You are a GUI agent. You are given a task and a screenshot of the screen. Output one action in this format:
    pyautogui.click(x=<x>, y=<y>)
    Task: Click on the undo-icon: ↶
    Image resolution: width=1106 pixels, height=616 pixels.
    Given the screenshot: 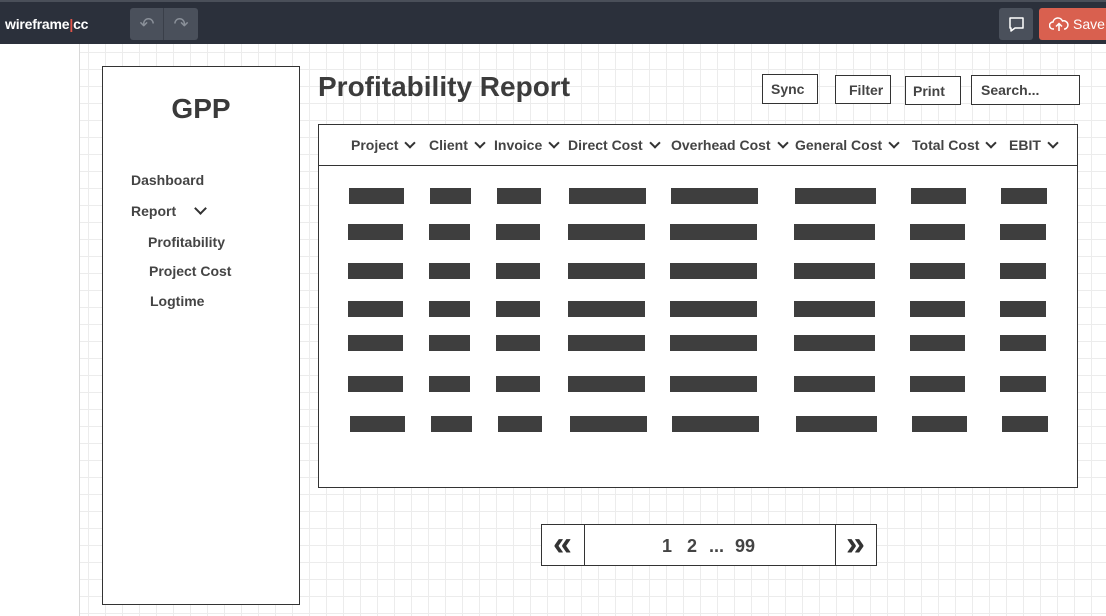 What is the action you would take?
    pyautogui.click(x=147, y=24)
    